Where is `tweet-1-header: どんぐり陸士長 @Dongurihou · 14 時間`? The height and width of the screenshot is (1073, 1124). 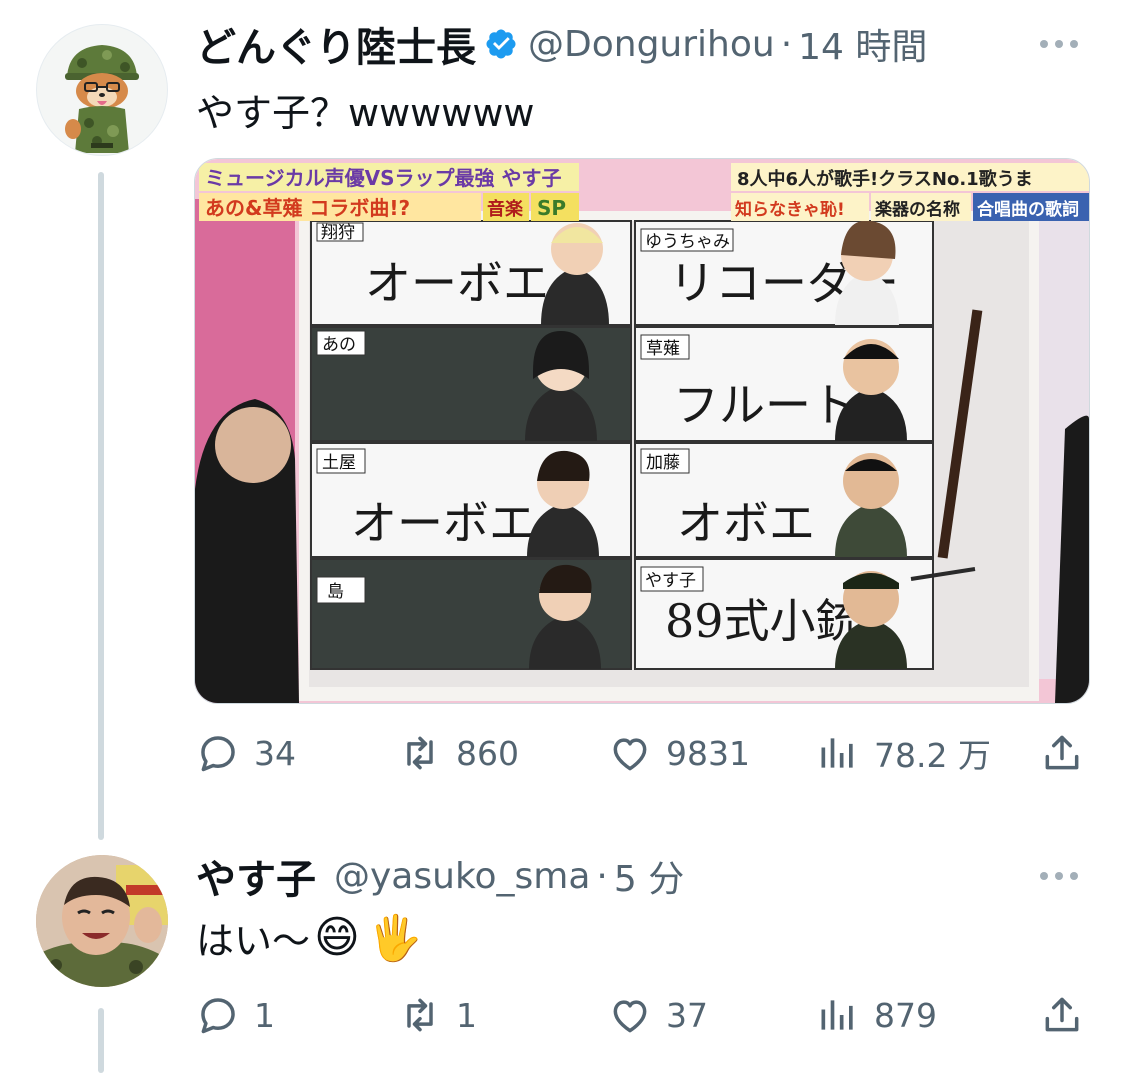 tweet-1-header: どんぐり陸士長 @Dongurihou · 14 時間 is located at coordinates (561, 44).